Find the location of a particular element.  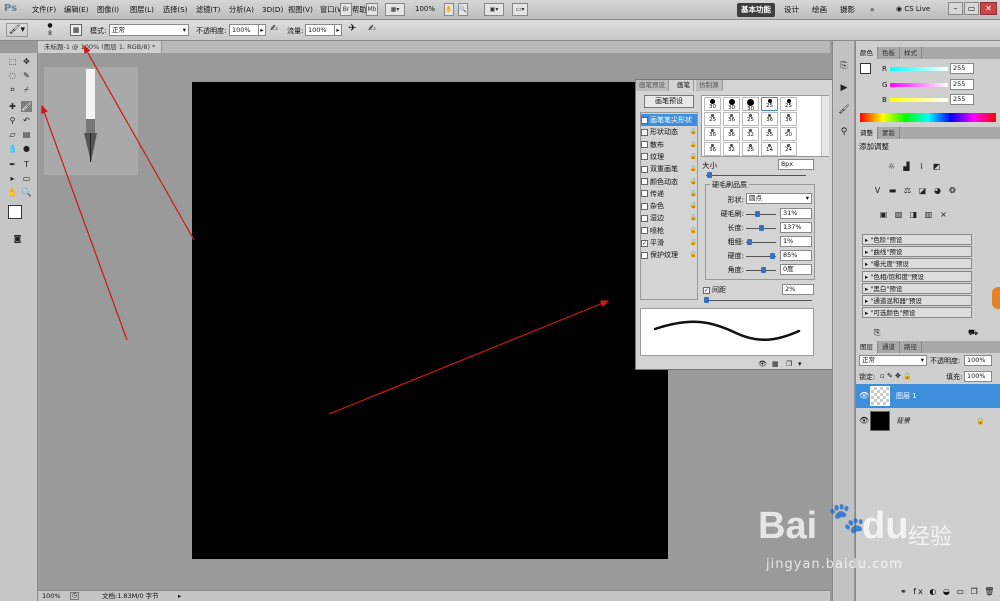

selective-color-icon: ⨯ is located at coordinates (943, 214).